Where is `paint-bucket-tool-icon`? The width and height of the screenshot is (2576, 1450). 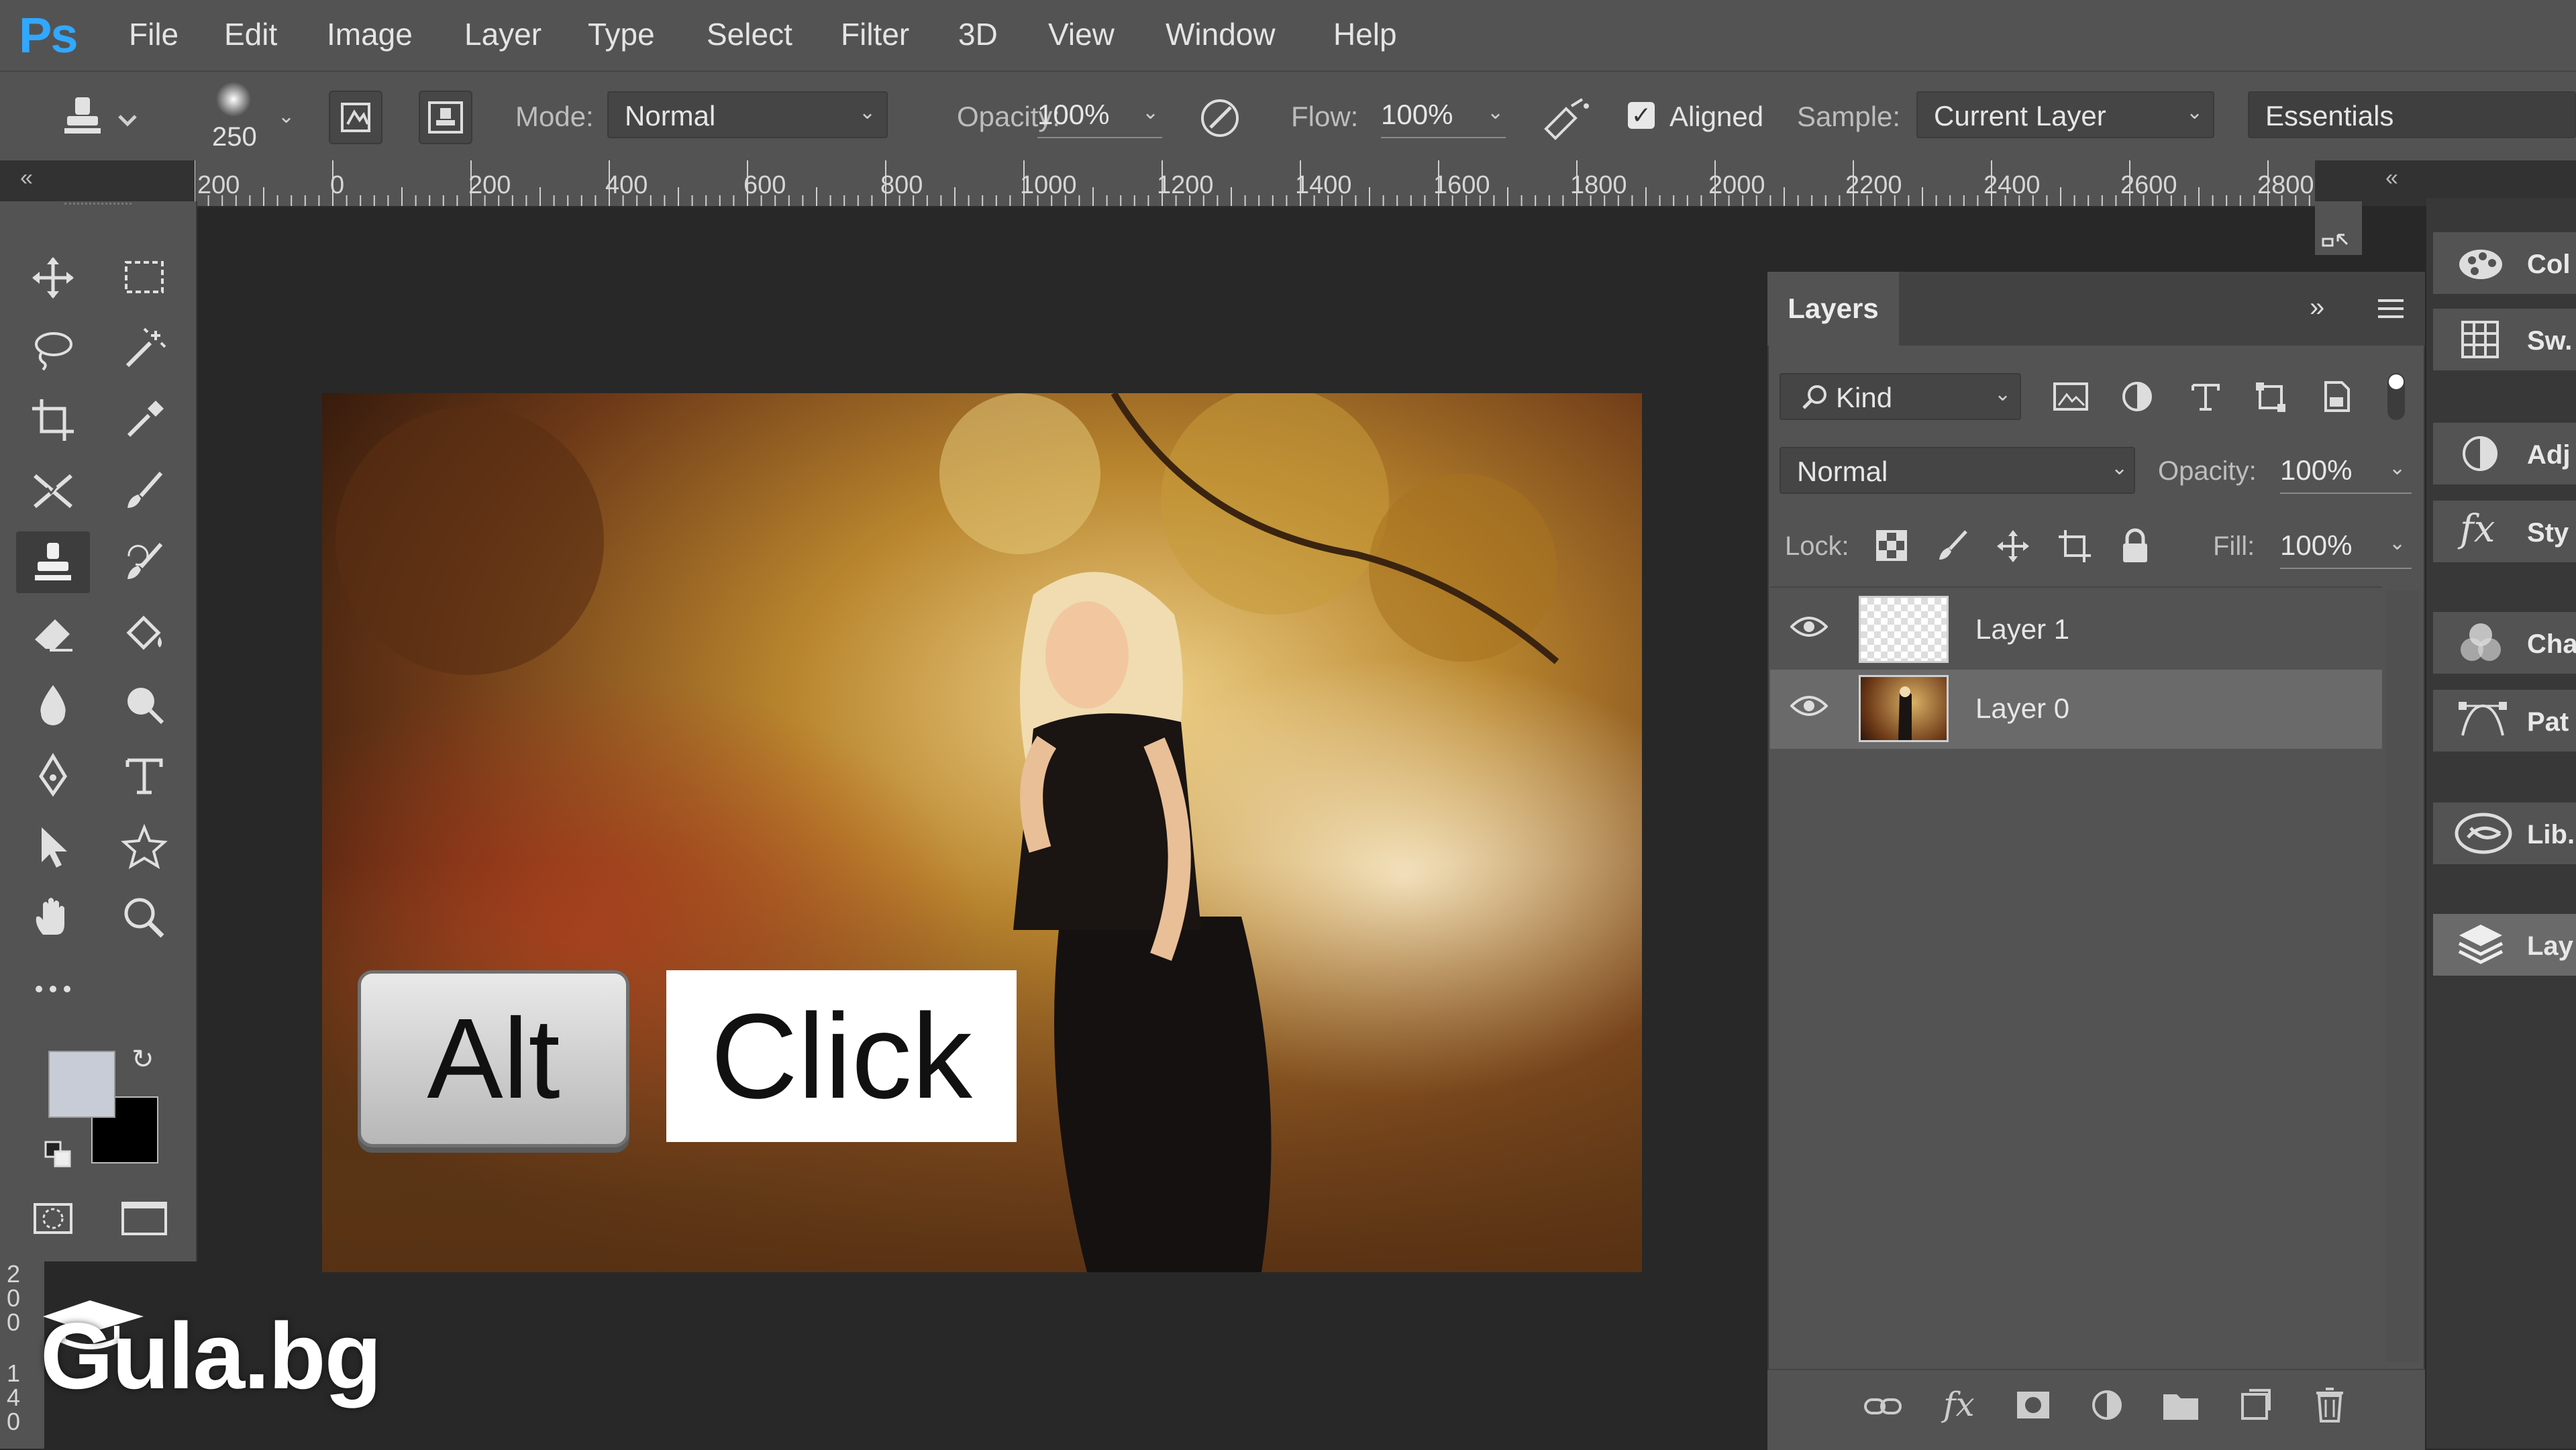
paint-bucket-tool-icon is located at coordinates (144, 633).